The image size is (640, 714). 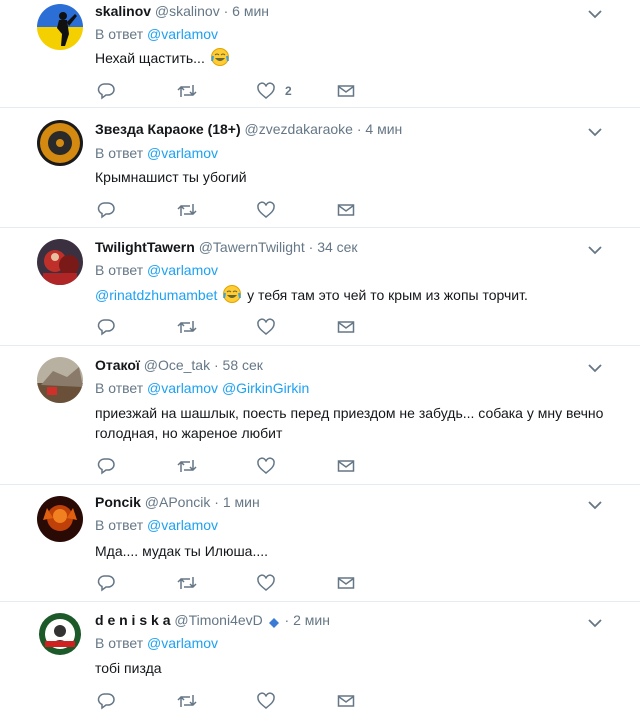 I want to click on tweet-text: тобі пизда, so click(x=128, y=668).